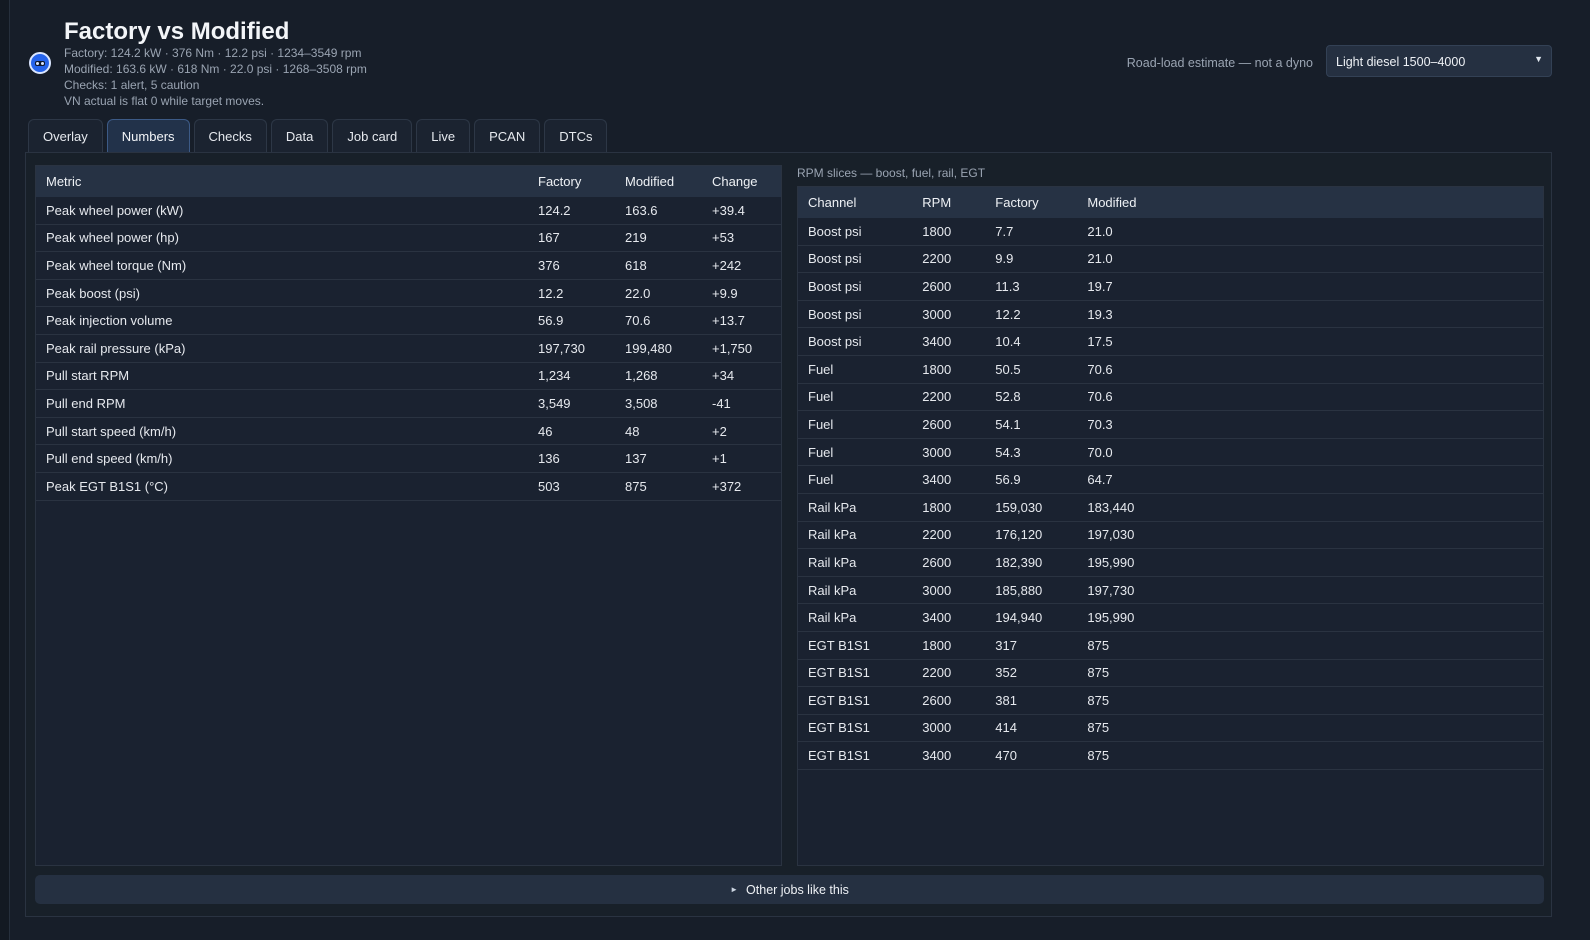 This screenshot has height=940, width=1590. What do you see at coordinates (299, 135) in the screenshot?
I see `tab-data: Data` at bounding box center [299, 135].